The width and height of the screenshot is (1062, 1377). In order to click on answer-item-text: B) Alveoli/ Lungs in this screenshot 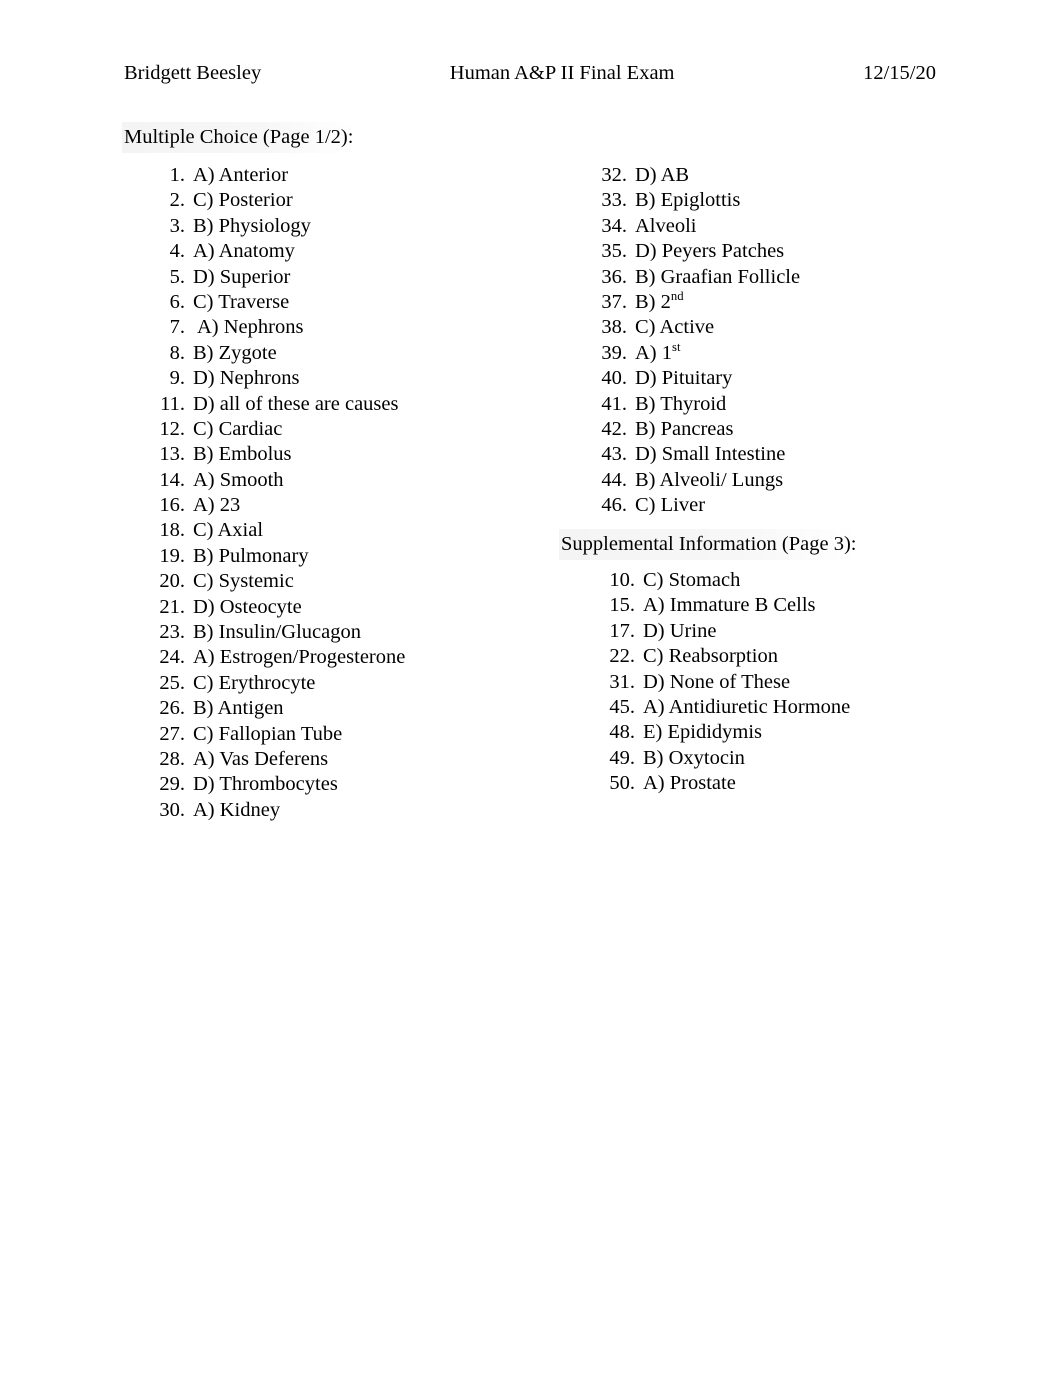, I will do `click(709, 479)`.